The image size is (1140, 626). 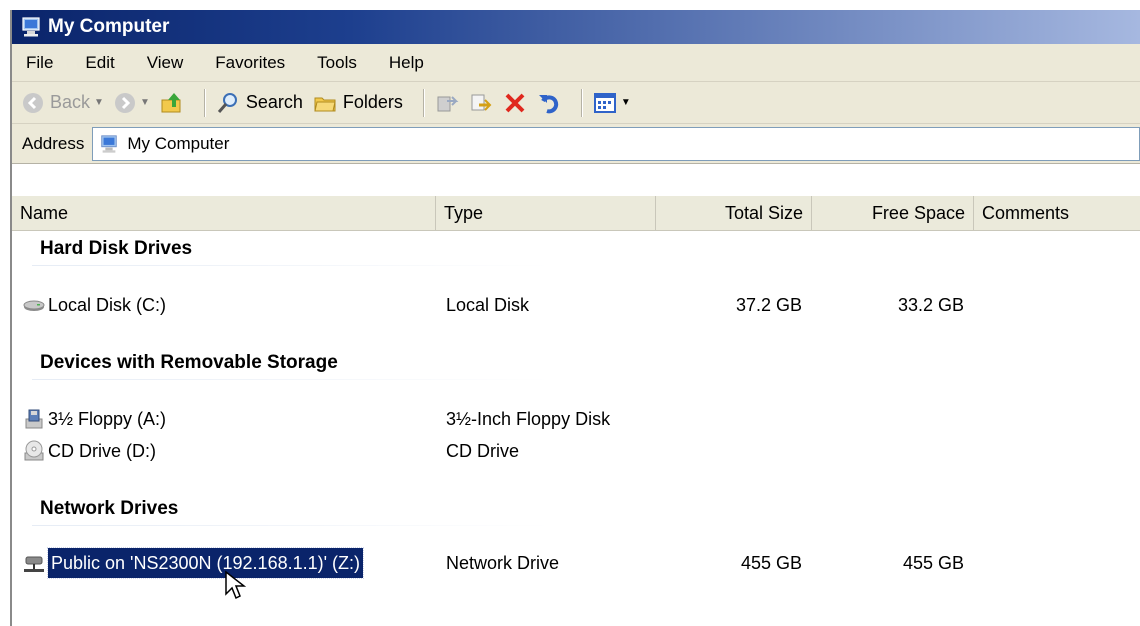 What do you see at coordinates (99, 63) in the screenshot?
I see `menu-edit: Edit` at bounding box center [99, 63].